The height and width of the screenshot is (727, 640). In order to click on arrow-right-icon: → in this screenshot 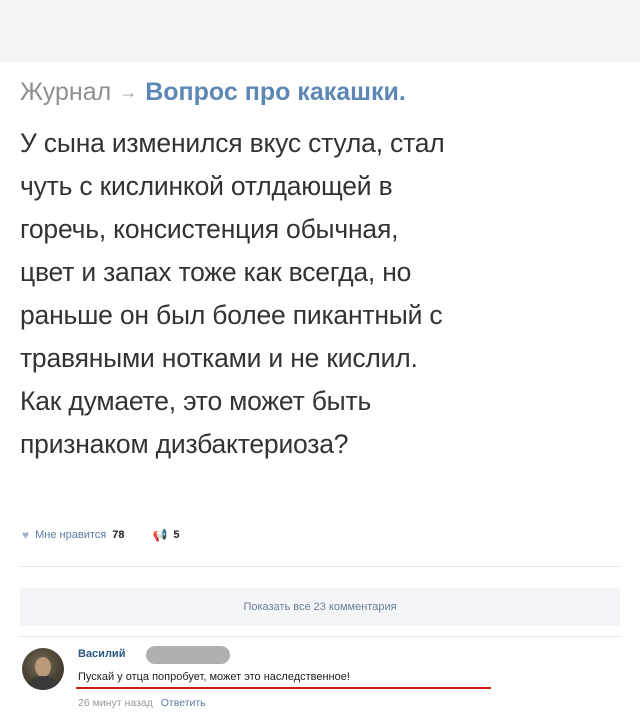, I will do `click(128, 92)`.